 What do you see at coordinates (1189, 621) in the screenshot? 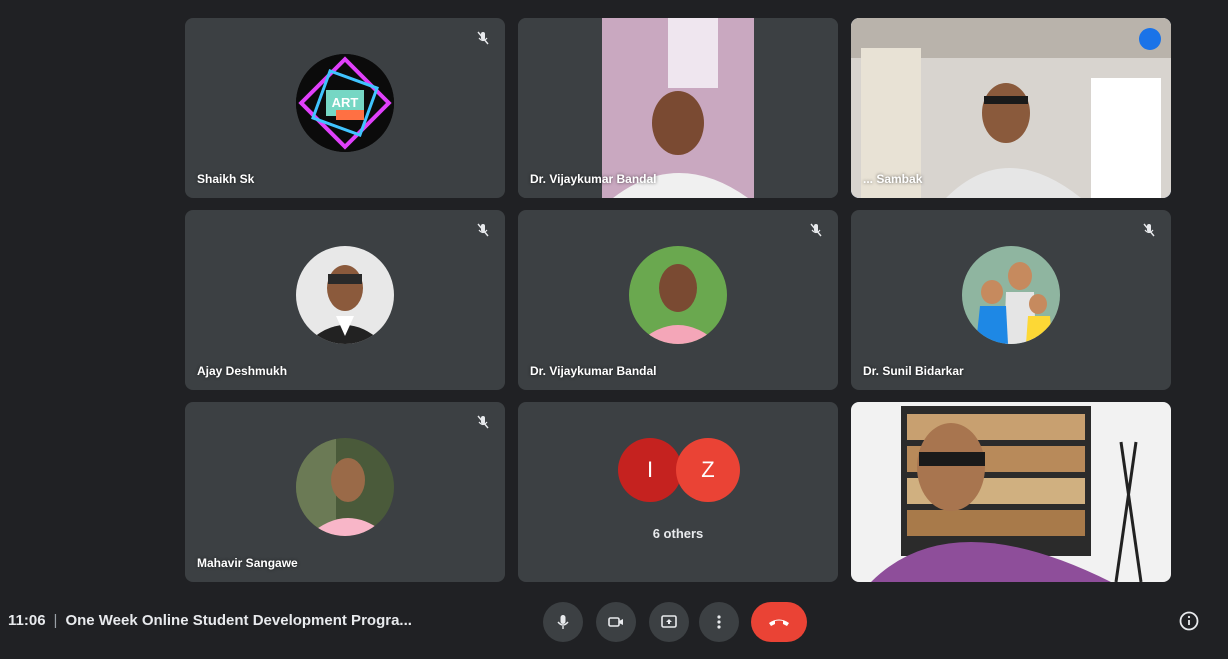
I see `info-icon` at bounding box center [1189, 621].